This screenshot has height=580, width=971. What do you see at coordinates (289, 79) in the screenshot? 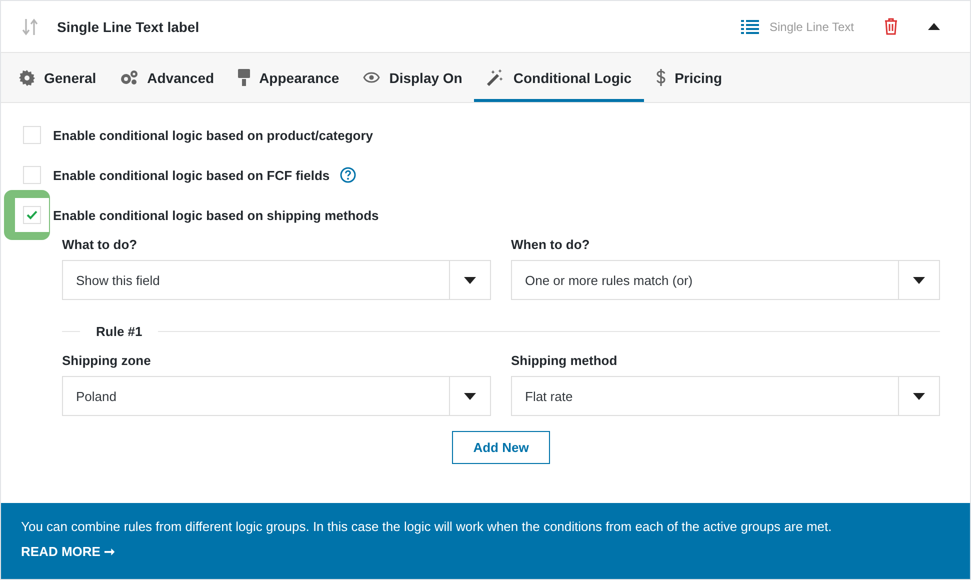
I see `tab: Appearance` at bounding box center [289, 79].